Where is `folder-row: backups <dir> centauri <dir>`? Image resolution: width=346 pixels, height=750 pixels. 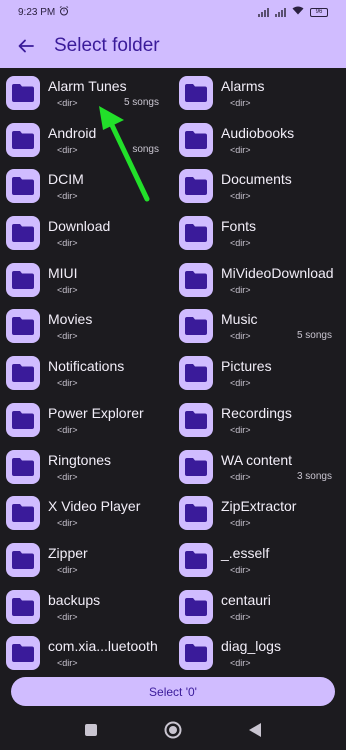 folder-row: backups <dir> centauri <dir> is located at coordinates (173, 608).